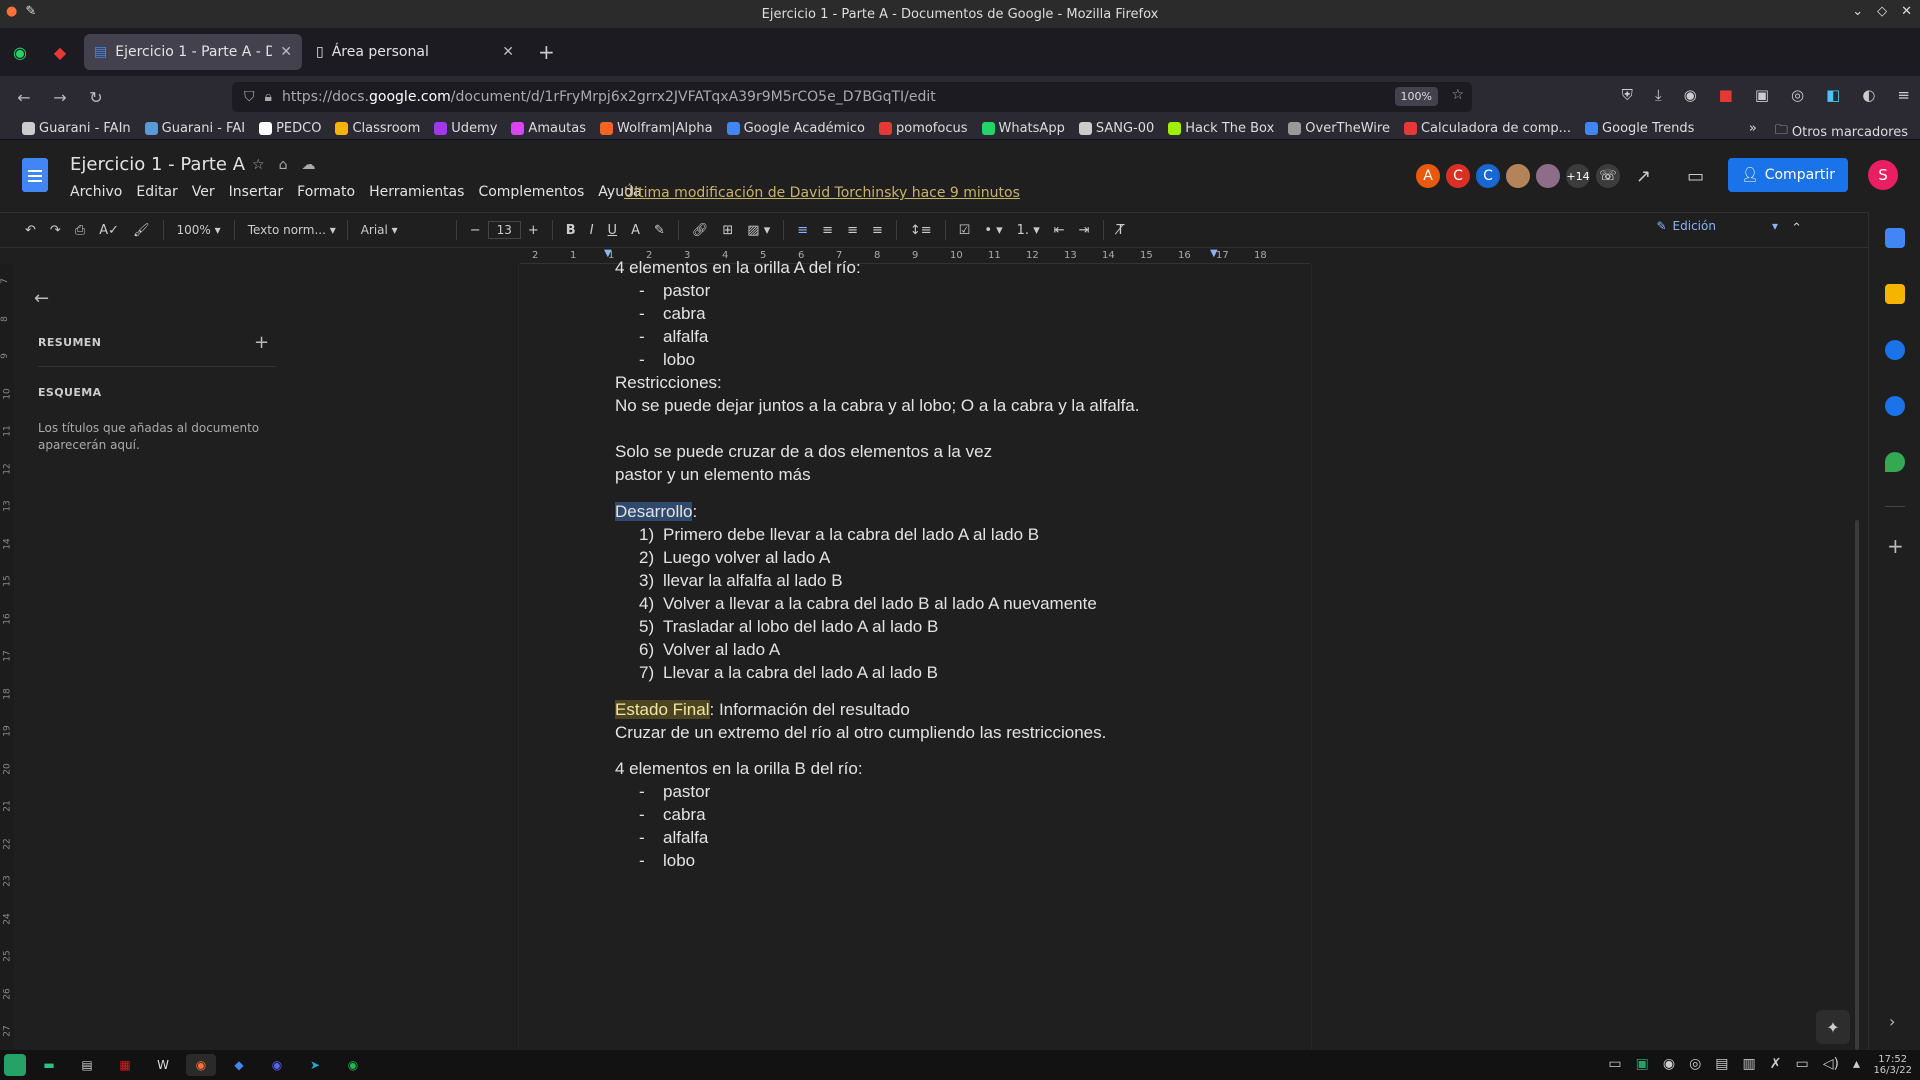 Image resolution: width=1920 pixels, height=1080 pixels. Describe the element at coordinates (1857, 11) in the screenshot. I see `minimize-icon: ⌄` at that location.